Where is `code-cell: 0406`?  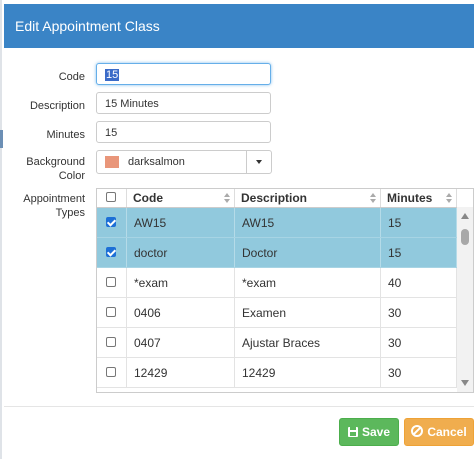
code-cell: 0406 is located at coordinates (181, 312).